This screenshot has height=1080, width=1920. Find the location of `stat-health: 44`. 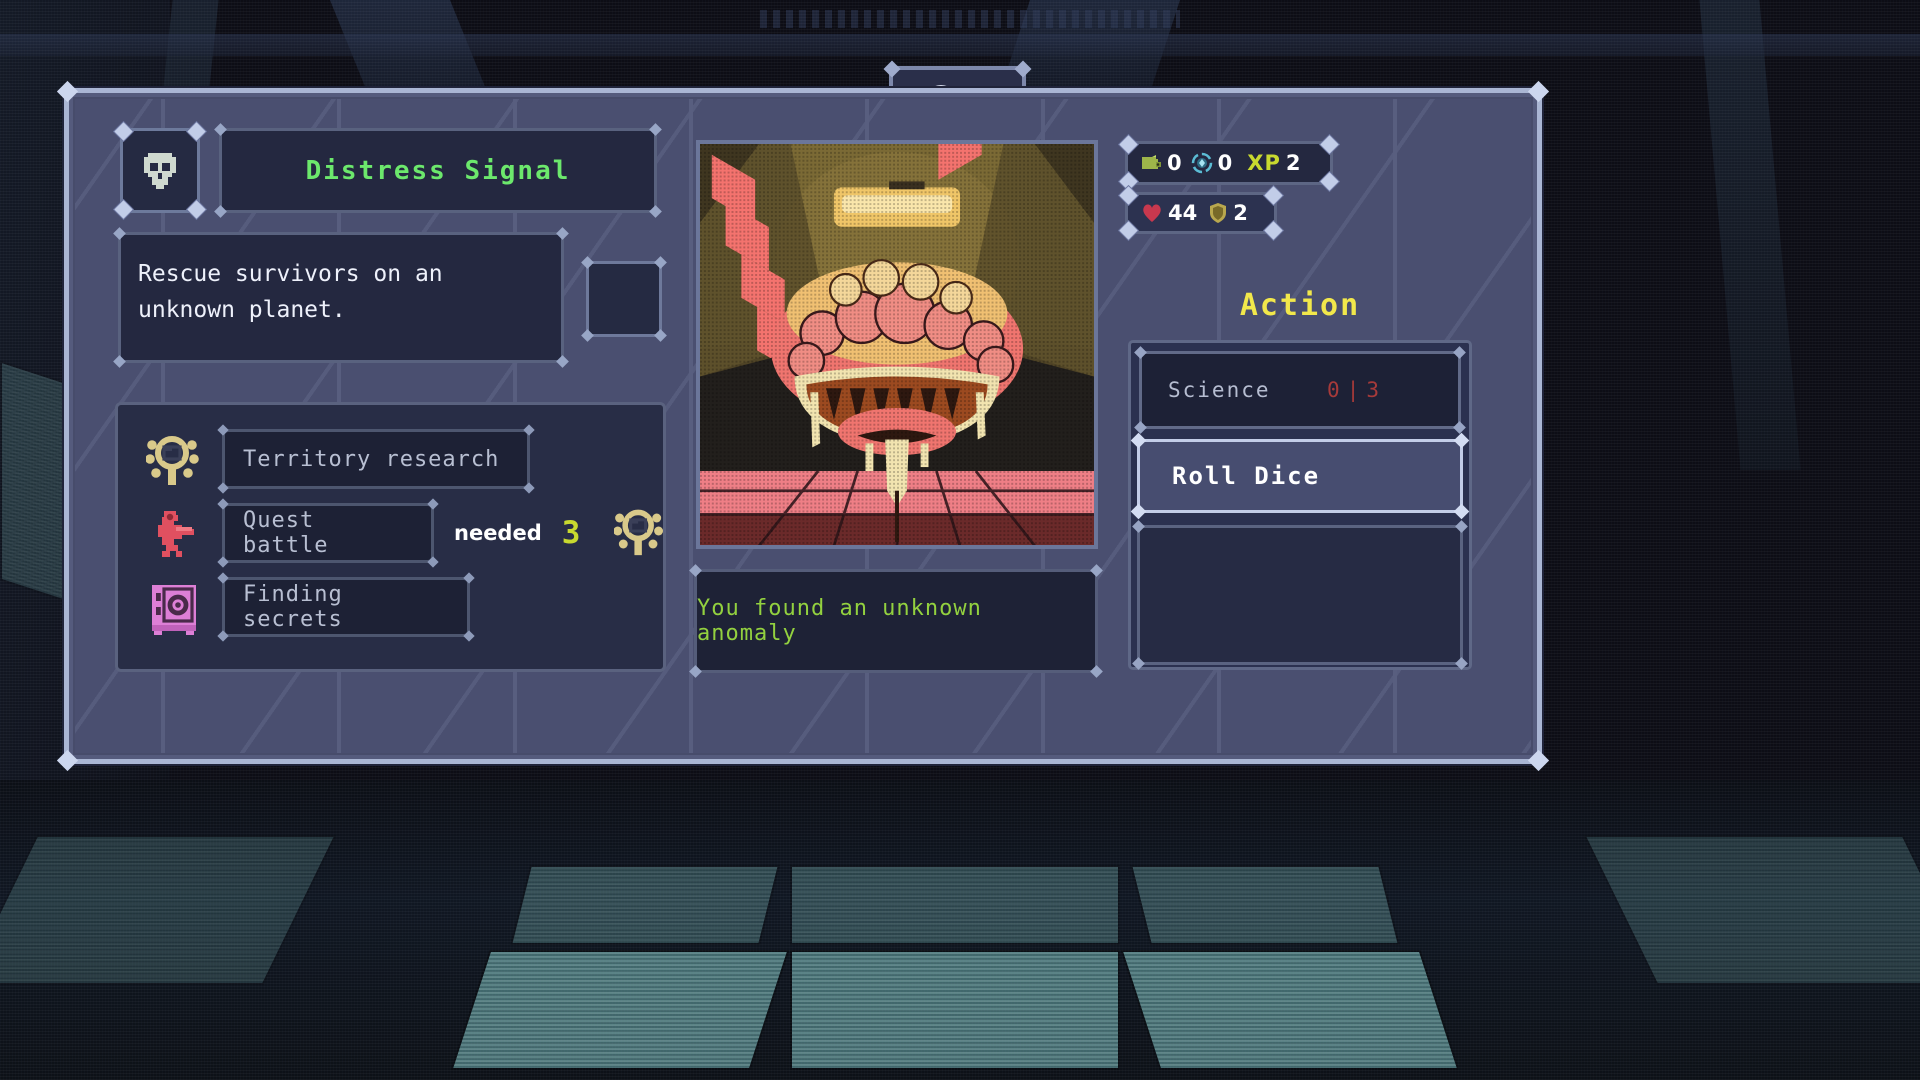

stat-health: 44 is located at coordinates (1169, 213).